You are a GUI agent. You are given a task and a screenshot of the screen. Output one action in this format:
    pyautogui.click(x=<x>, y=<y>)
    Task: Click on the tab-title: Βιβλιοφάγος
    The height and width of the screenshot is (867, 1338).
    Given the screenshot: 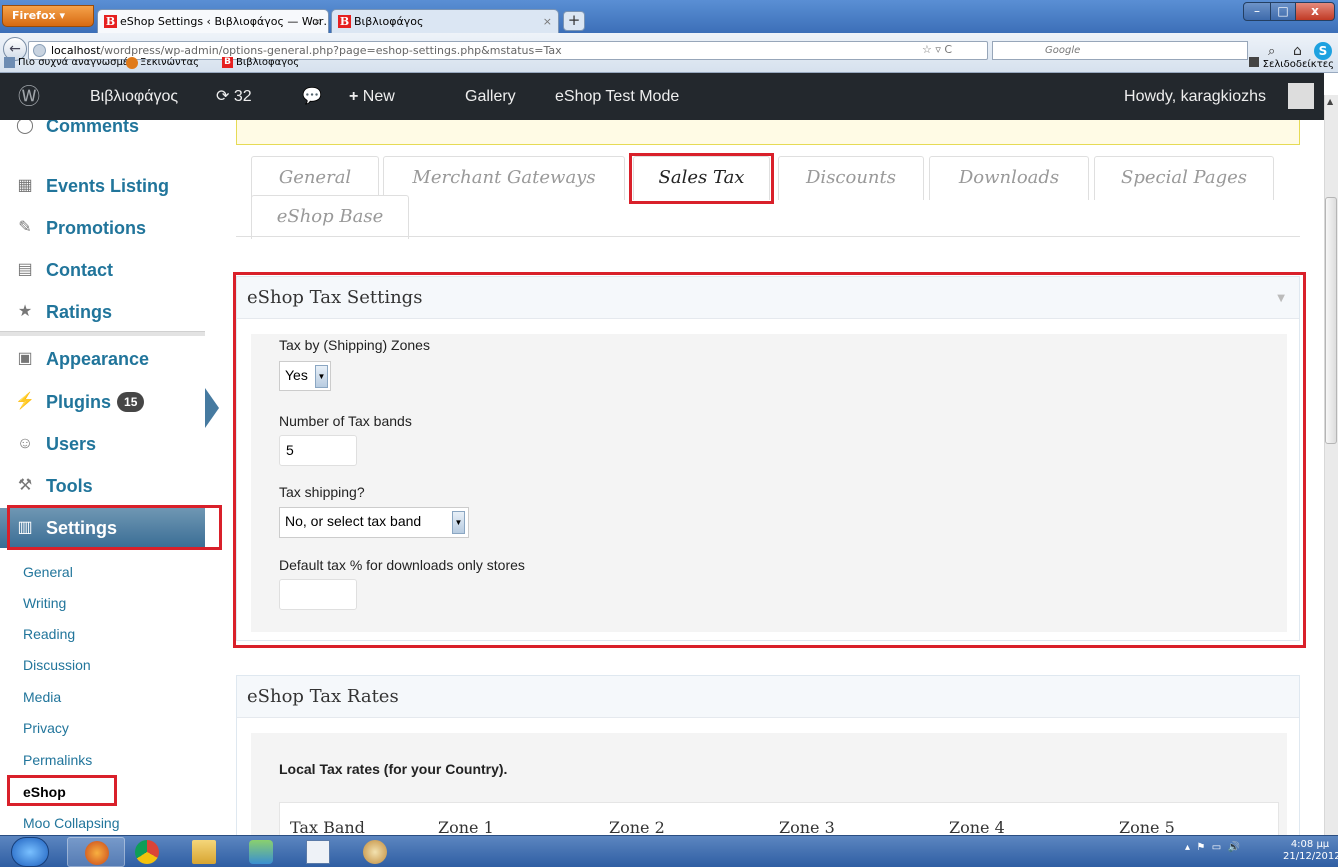 What is the action you would take?
    pyautogui.click(x=389, y=21)
    